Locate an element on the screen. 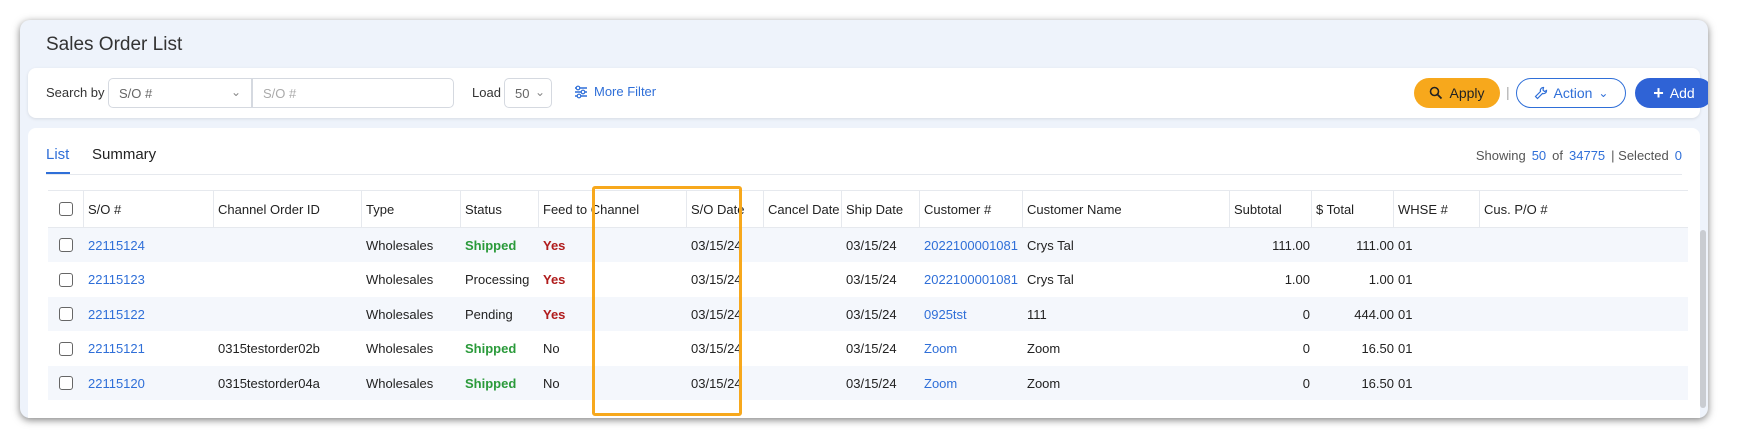  selected-count: 0 is located at coordinates (1678, 155).